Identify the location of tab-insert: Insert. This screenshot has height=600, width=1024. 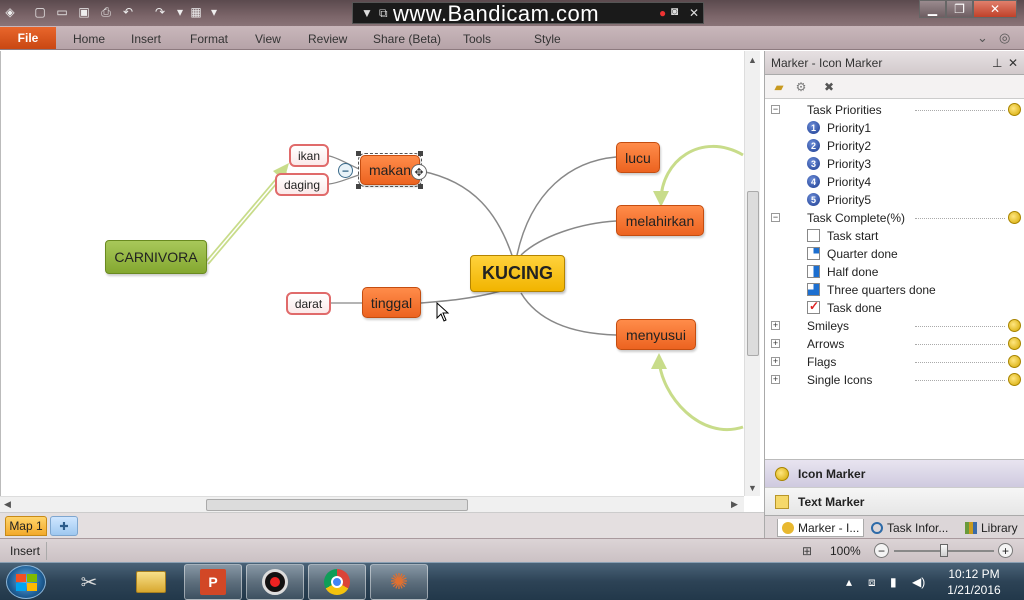
(146, 39).